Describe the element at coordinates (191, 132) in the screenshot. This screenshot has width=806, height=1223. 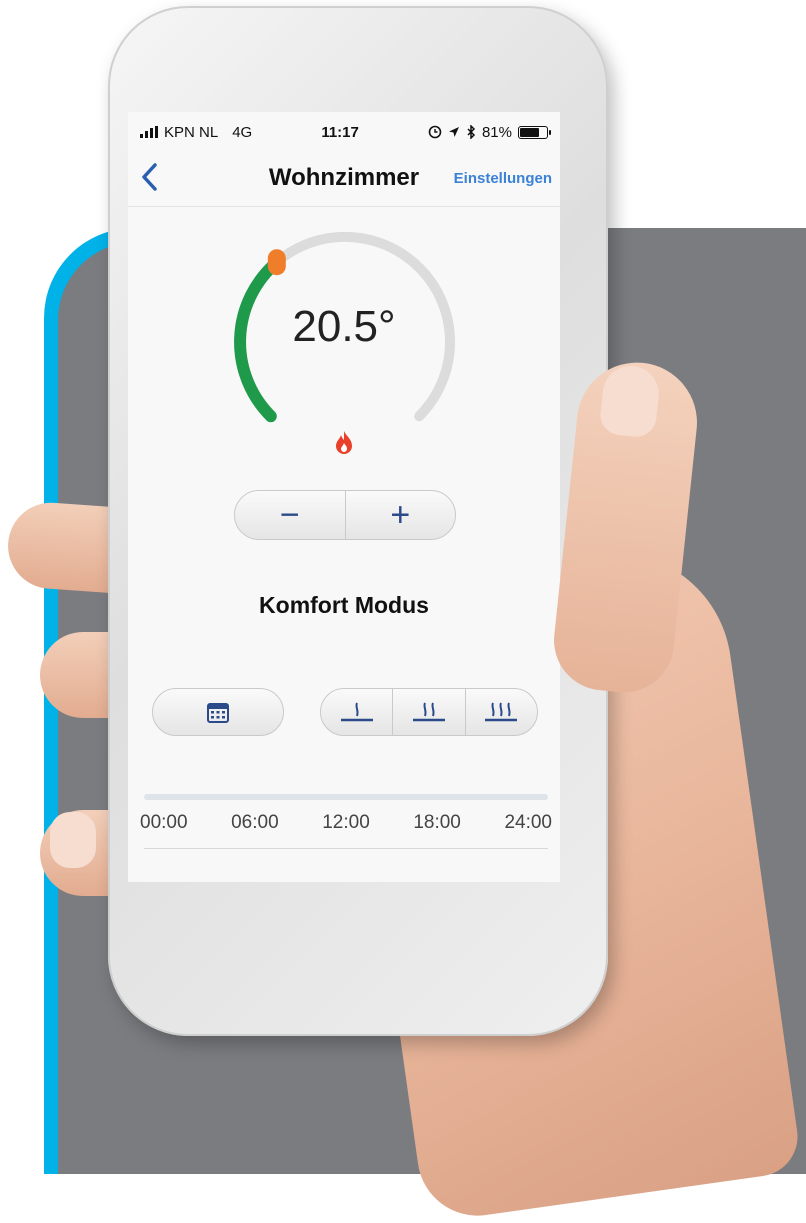
I see `carrier-label: KPN NL` at that location.